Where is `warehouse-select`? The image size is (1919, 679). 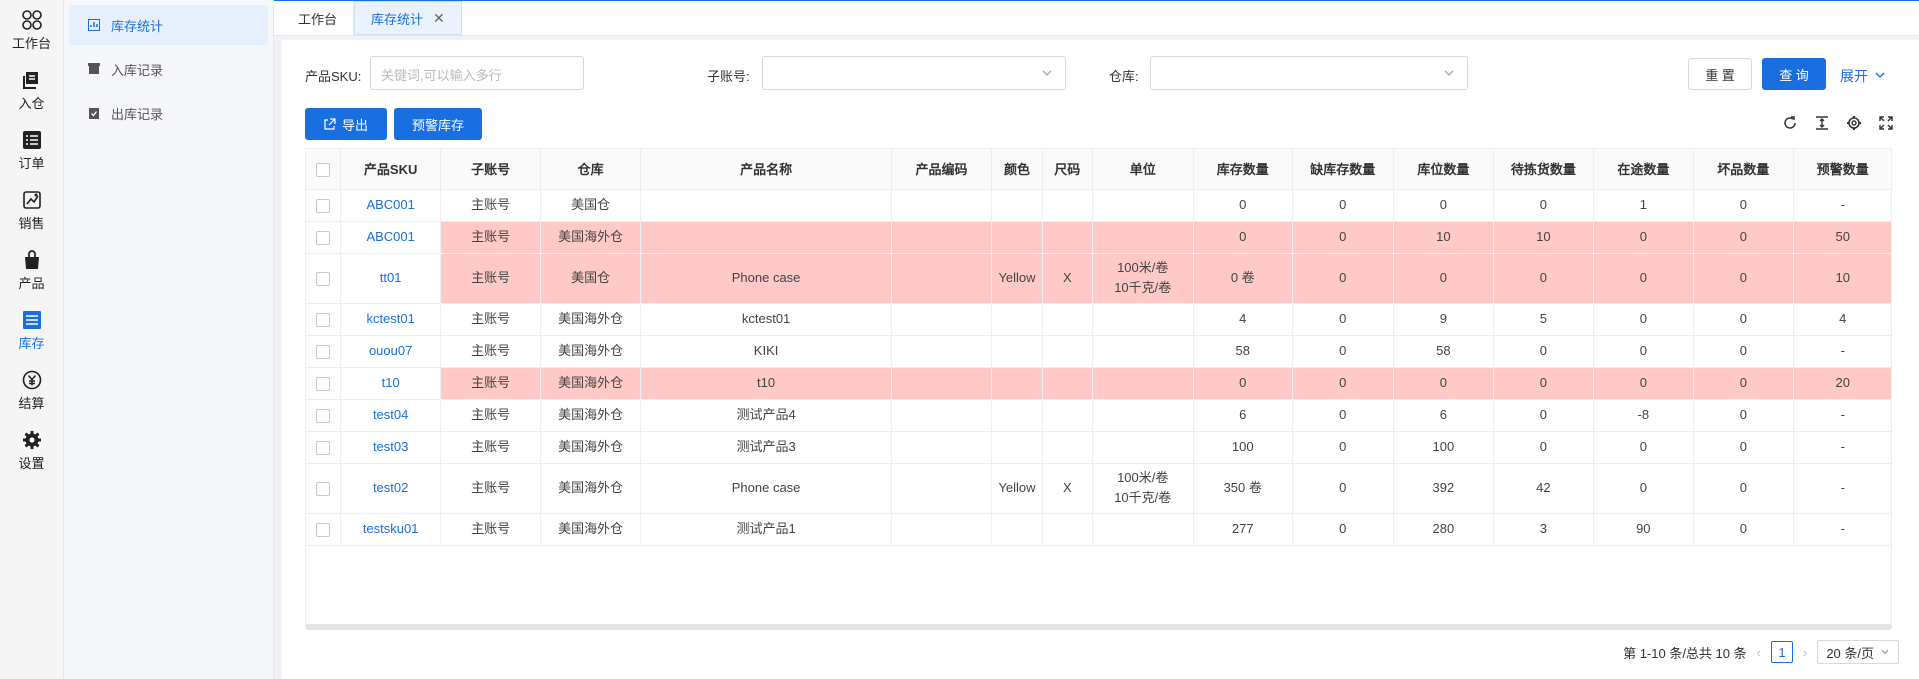 warehouse-select is located at coordinates (1309, 73).